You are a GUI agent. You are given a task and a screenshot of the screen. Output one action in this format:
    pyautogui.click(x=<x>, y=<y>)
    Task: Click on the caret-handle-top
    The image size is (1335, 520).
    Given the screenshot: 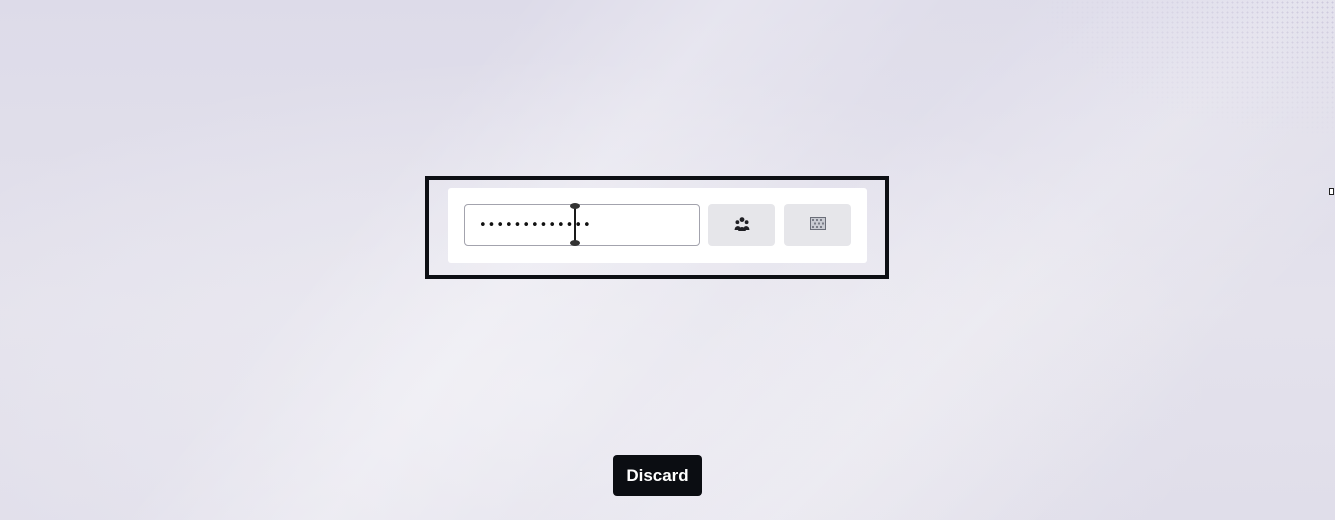 What is the action you would take?
    pyautogui.click(x=575, y=206)
    